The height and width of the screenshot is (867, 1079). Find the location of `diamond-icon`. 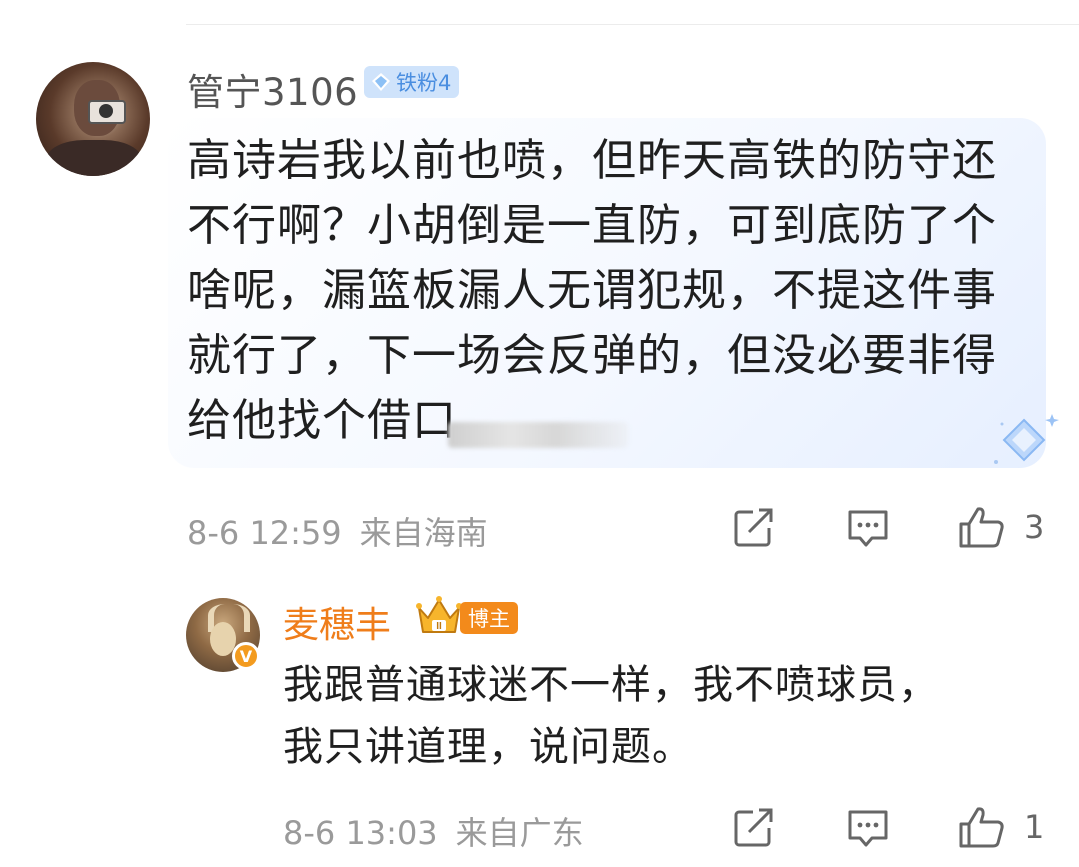

diamond-icon is located at coordinates (381, 82).